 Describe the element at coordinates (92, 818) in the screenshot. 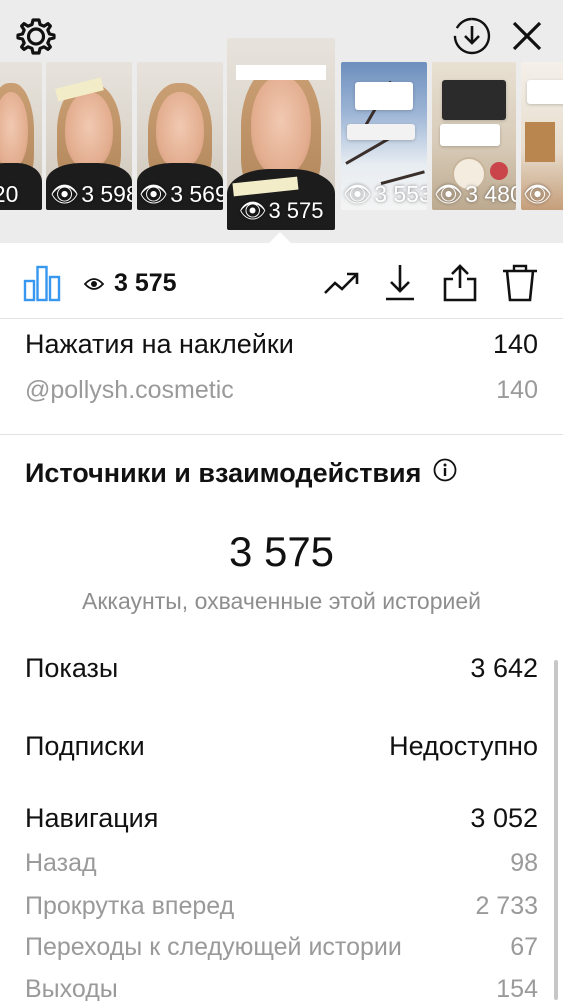

I see `navigation-label: Навигация` at that location.